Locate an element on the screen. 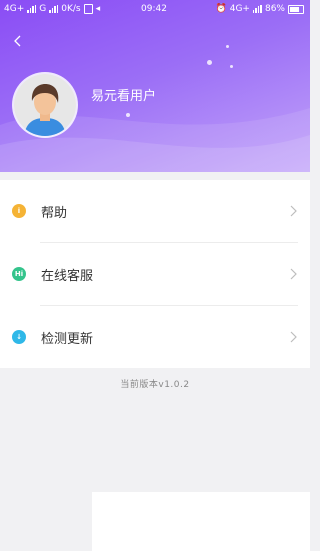 The height and width of the screenshot is (551, 320). info-icon: i is located at coordinates (19, 211).